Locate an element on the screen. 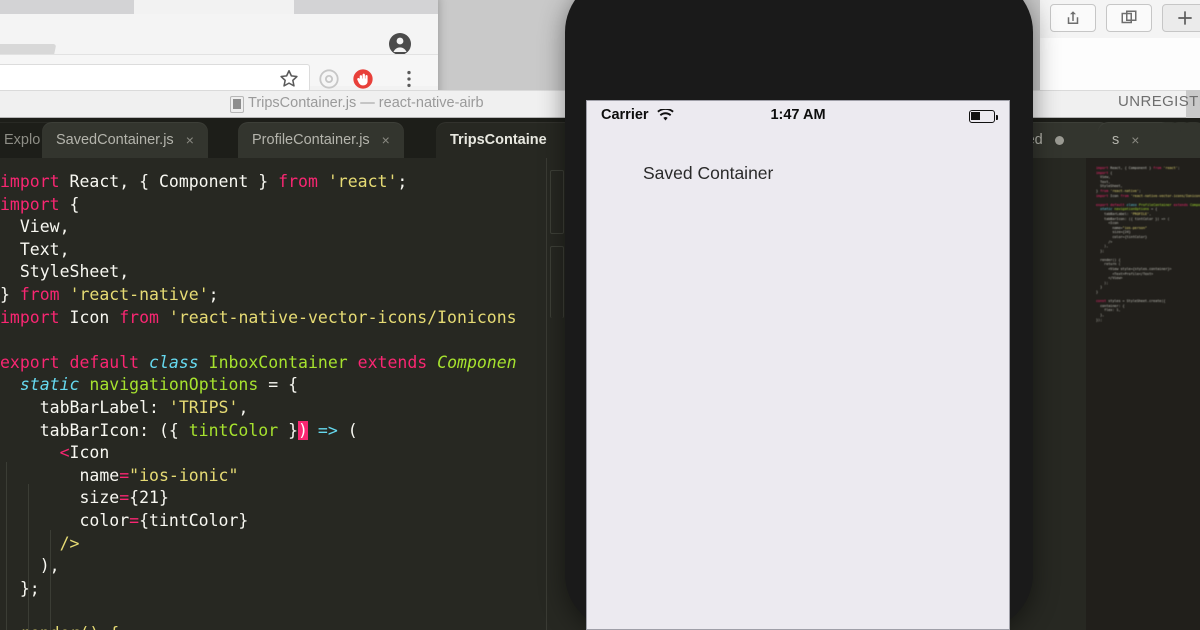 This screenshot has height=630, width=1200. tab-label: TripsContaine is located at coordinates (498, 140).